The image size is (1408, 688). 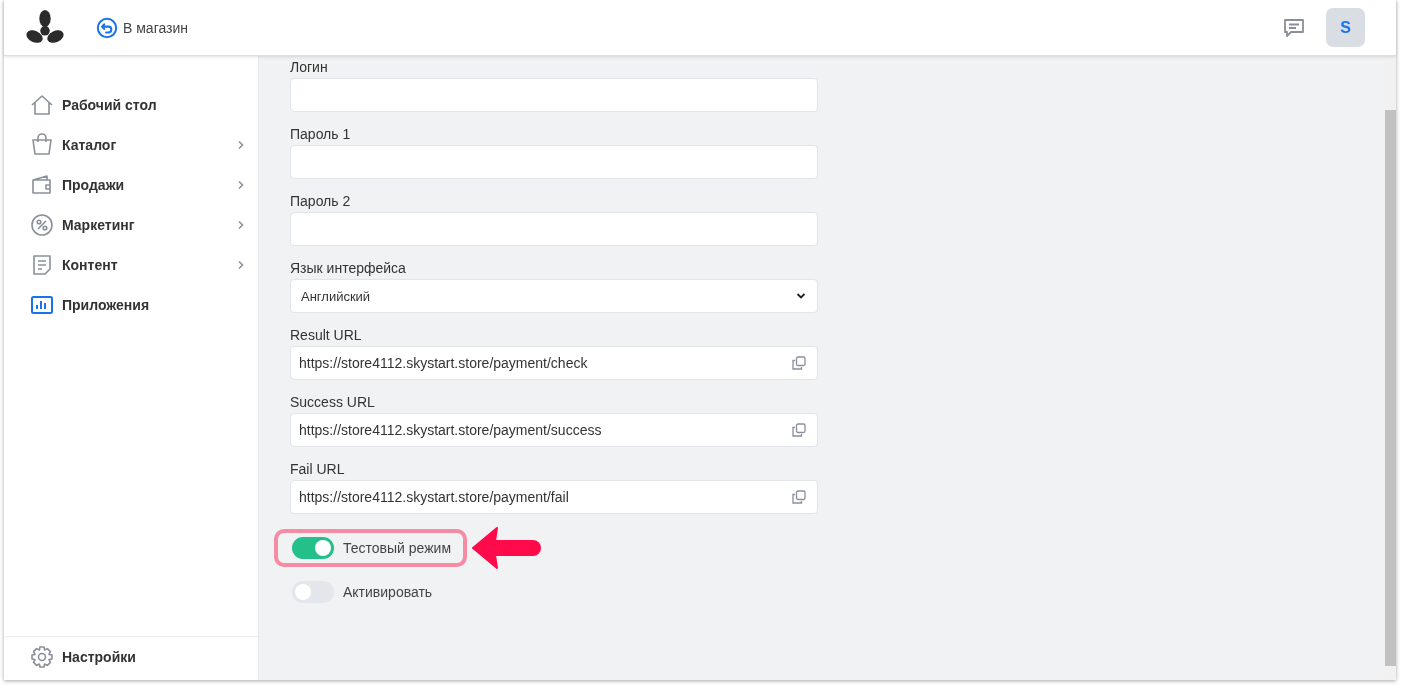 What do you see at coordinates (321, 134) in the screenshot?
I see `field-label: Пароль 1` at bounding box center [321, 134].